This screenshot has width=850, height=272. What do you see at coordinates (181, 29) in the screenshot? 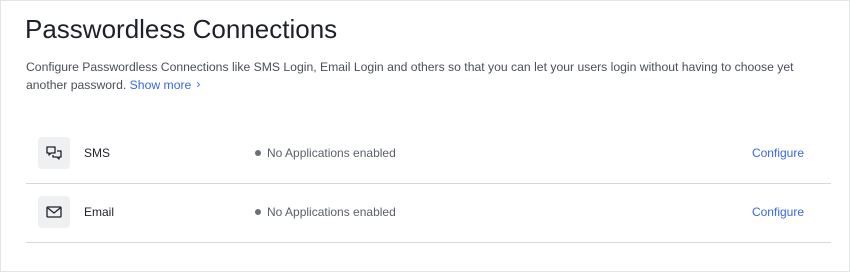
I see `page-title: Passwordless Connections` at bounding box center [181, 29].